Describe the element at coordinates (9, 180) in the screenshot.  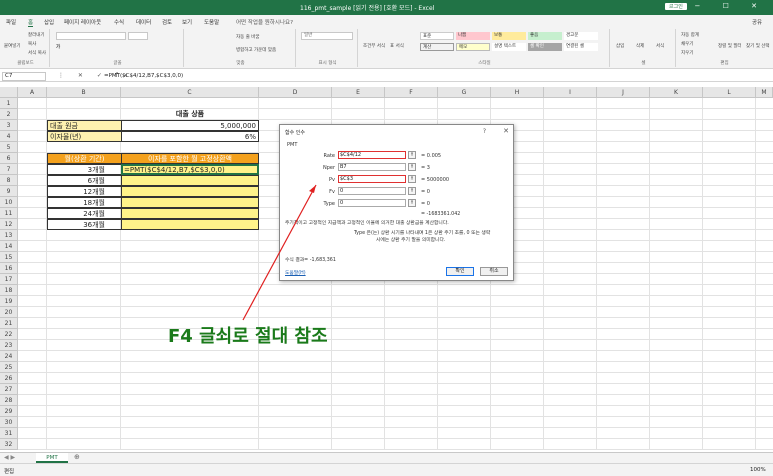
I see `row-header: 8` at that location.